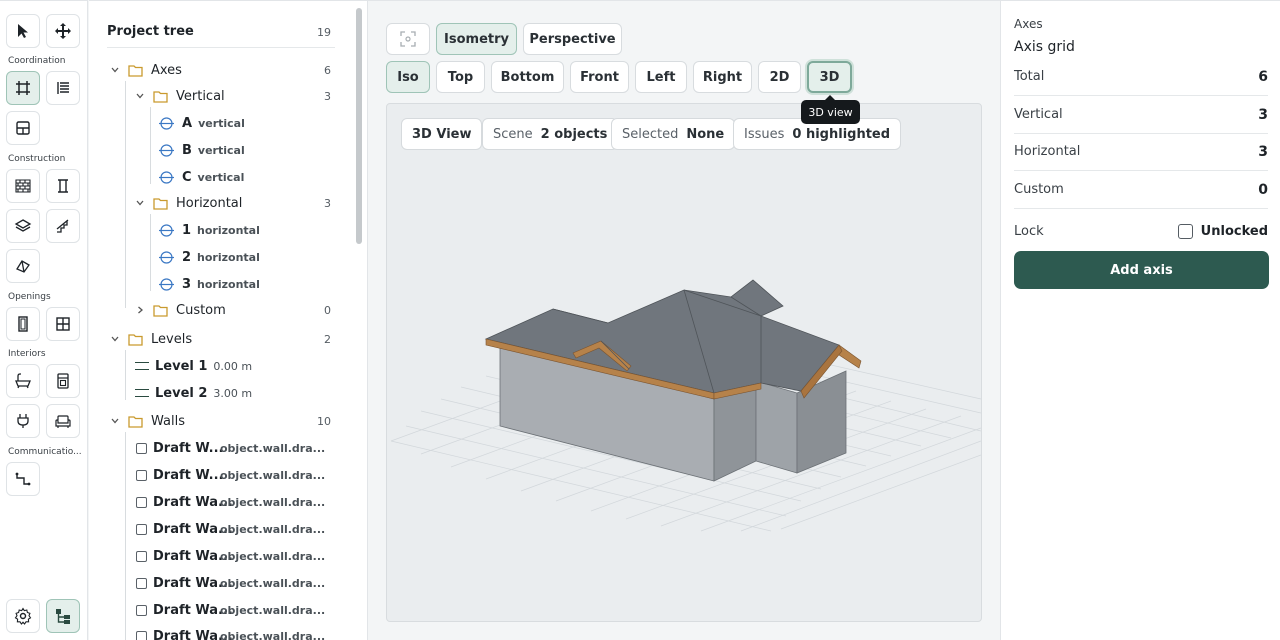 The image size is (1280, 640). What do you see at coordinates (221, 393) in the screenshot?
I see `tree-item-level-2: Level 2 3.00 m` at bounding box center [221, 393].